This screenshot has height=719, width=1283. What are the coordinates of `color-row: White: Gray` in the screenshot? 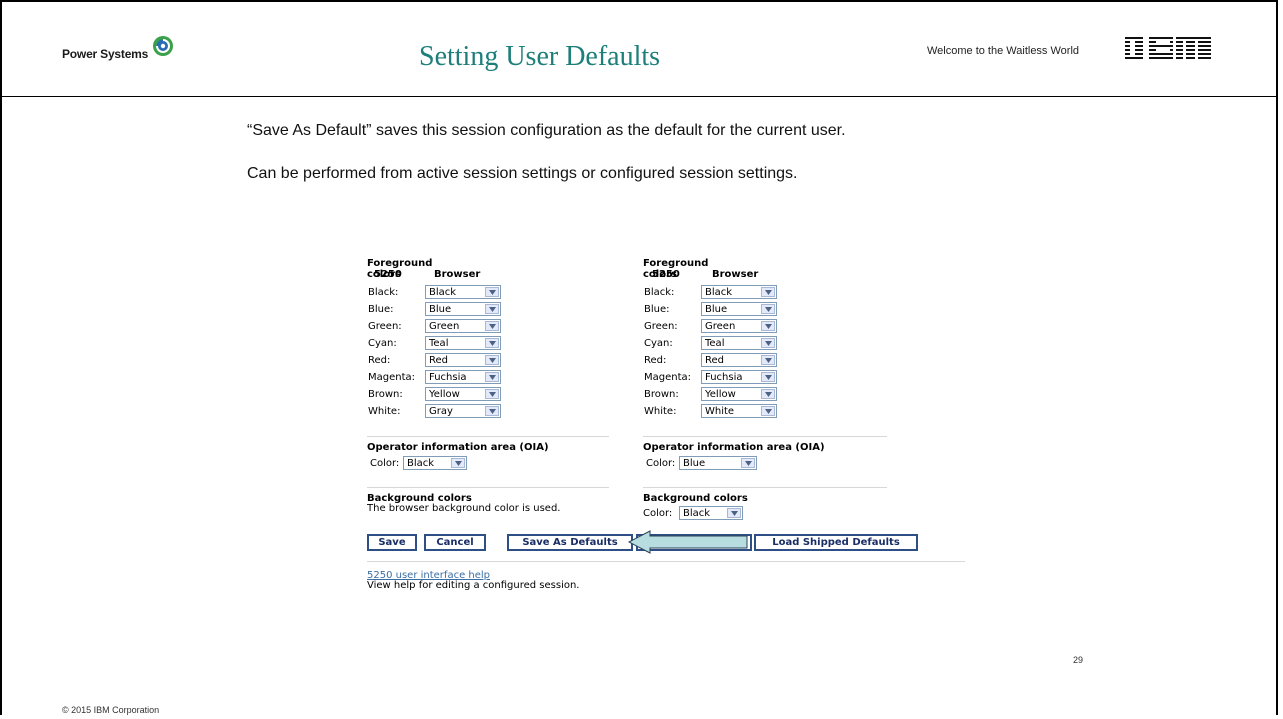 It's located at (434, 411).